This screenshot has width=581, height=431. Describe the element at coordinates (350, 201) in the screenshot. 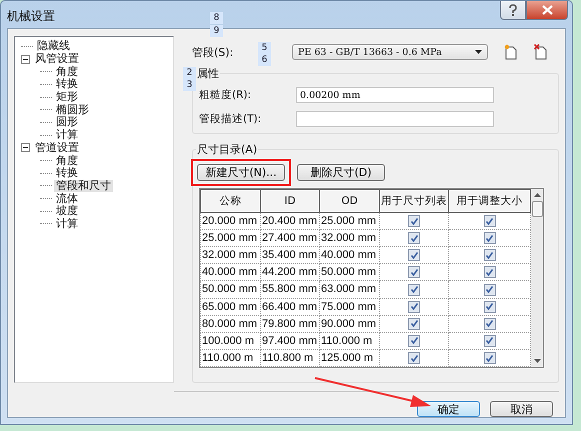

I see `column-header: OD` at that location.